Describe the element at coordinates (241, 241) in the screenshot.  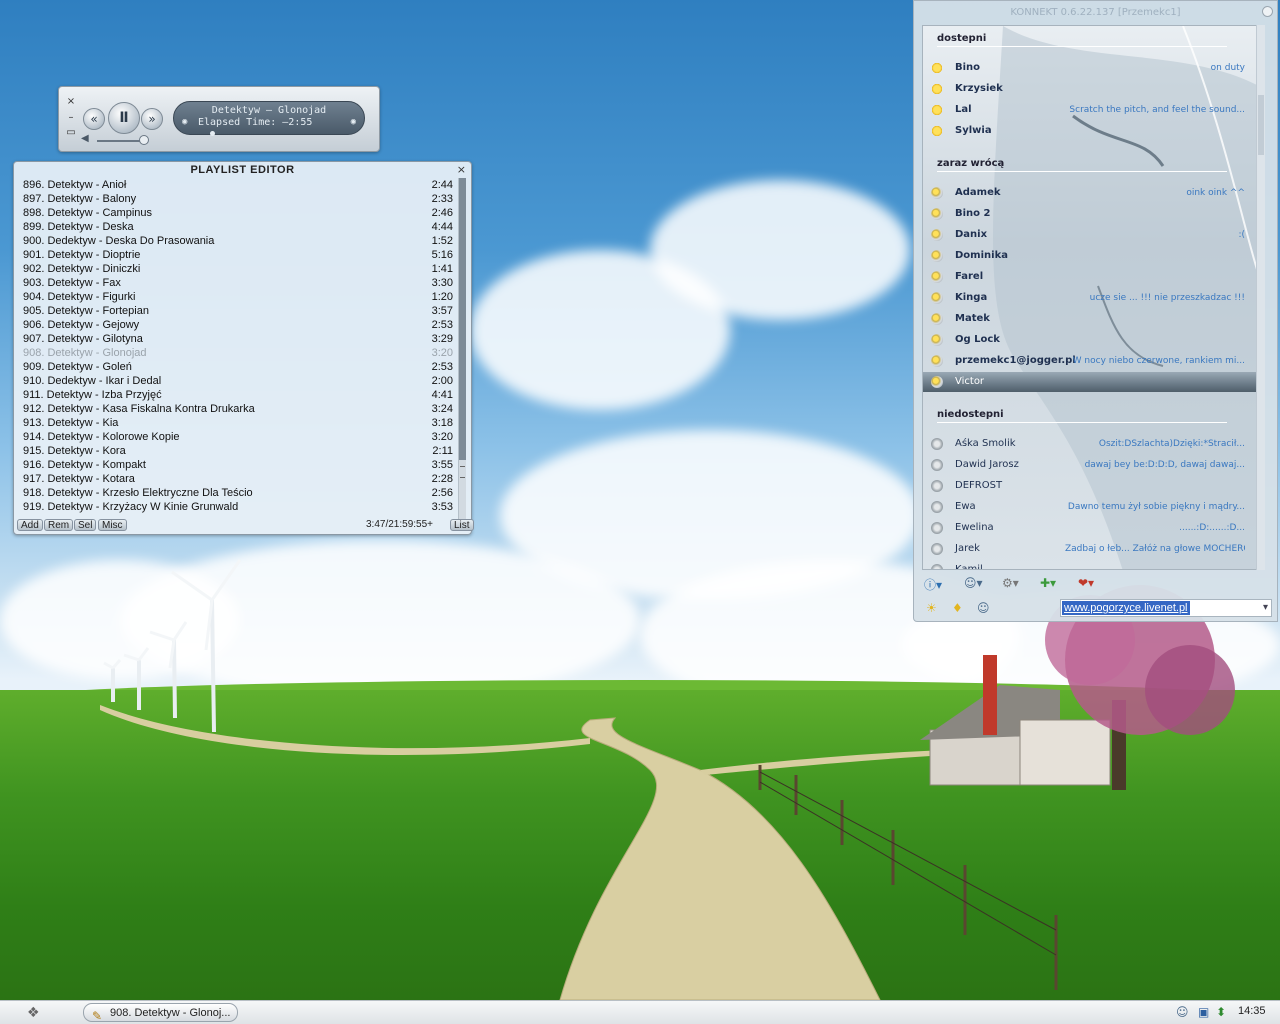
I see `playlist-track-row: 900. Dedektyw - Deska Do Prasowania 1:52` at that location.